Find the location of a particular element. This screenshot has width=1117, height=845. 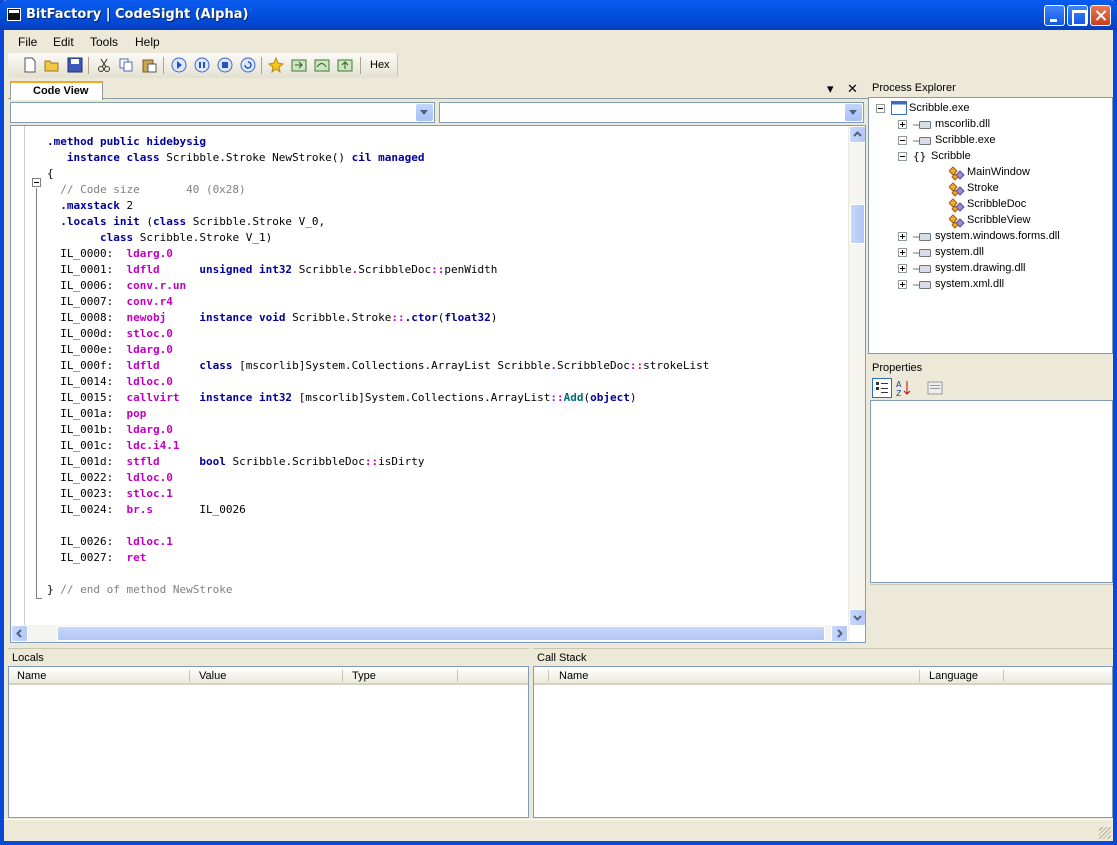

tree-node-label: system.drawing.dll is located at coordinates (980, 268).